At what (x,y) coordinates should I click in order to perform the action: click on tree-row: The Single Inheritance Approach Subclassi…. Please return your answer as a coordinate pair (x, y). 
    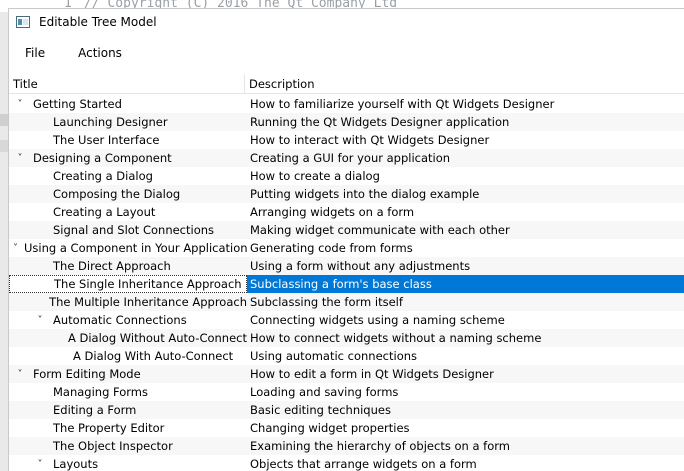
    Looking at the image, I should click on (346, 284).